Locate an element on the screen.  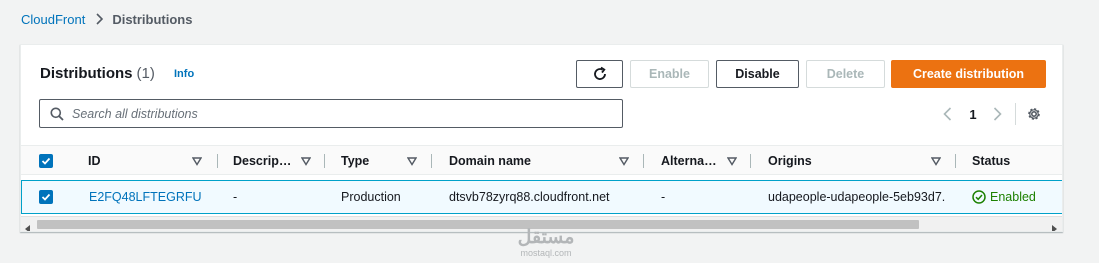
cell-type: Production is located at coordinates (371, 197).